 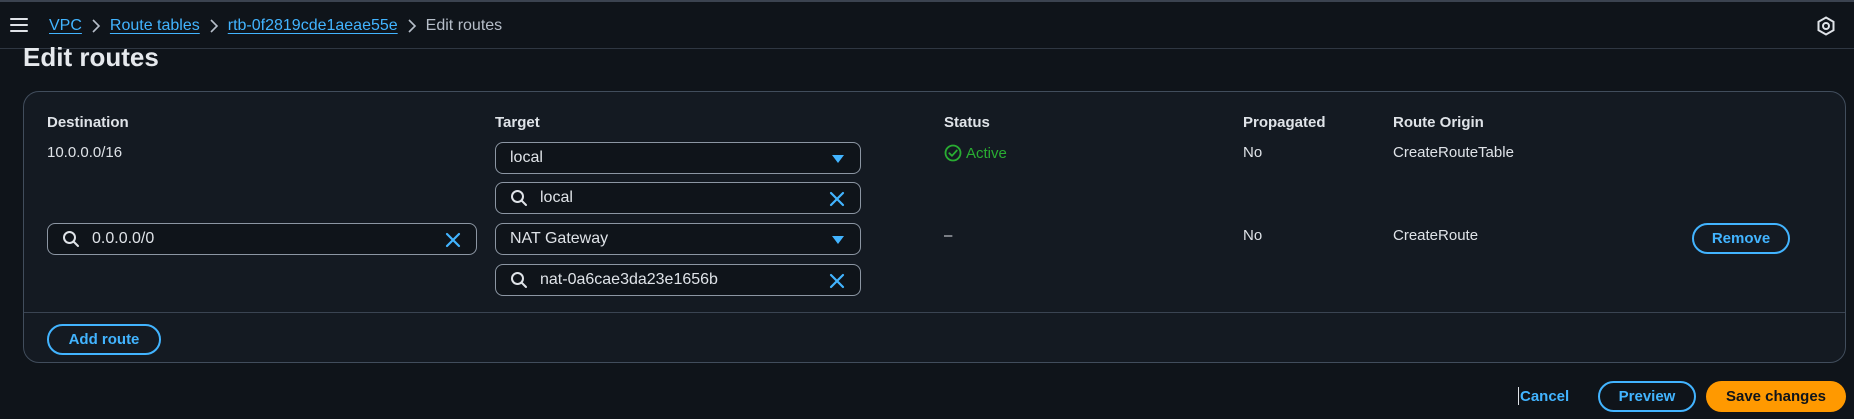 I want to click on row-1-route-origin: CreateRouteTable, so click(x=1453, y=152).